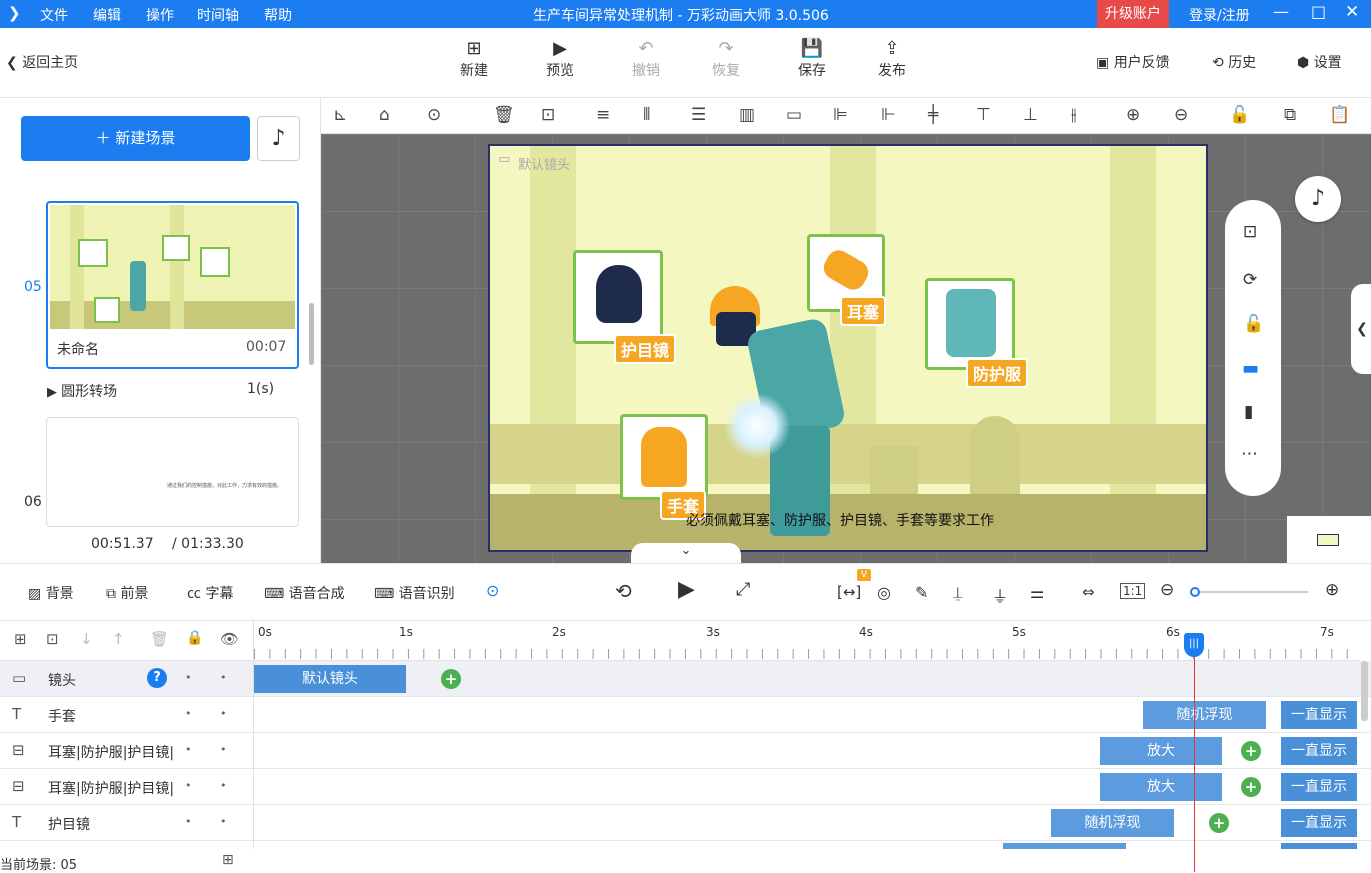 The image size is (1371, 873). Describe the element at coordinates (1037, 592) in the screenshot. I see `adjust-icon: ⚌` at that location.